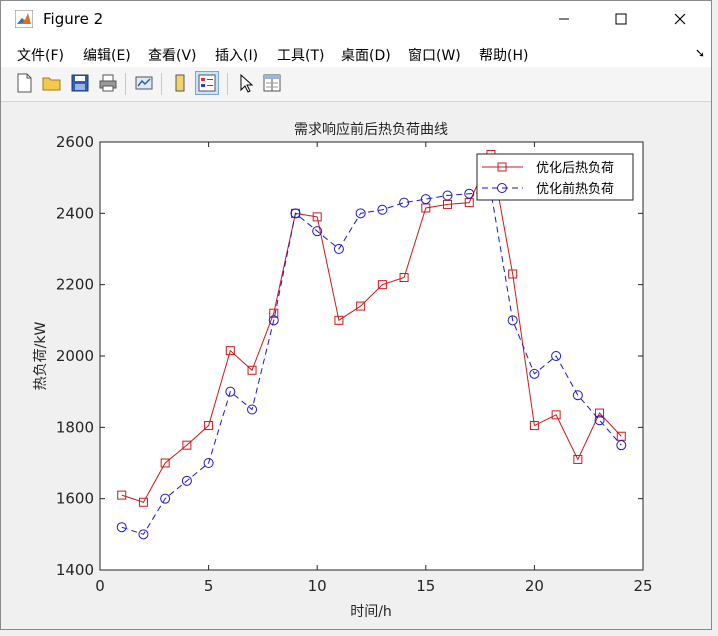  Describe the element at coordinates (434, 55) in the screenshot. I see `menu-window: 窗口(W)` at that location.